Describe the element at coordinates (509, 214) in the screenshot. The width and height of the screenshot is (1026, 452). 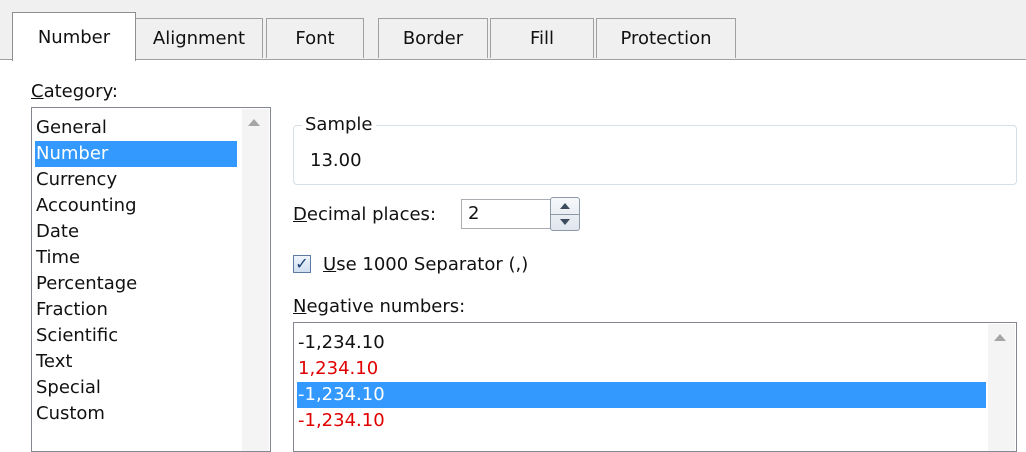
I see `decimal-places-input: 2` at that location.